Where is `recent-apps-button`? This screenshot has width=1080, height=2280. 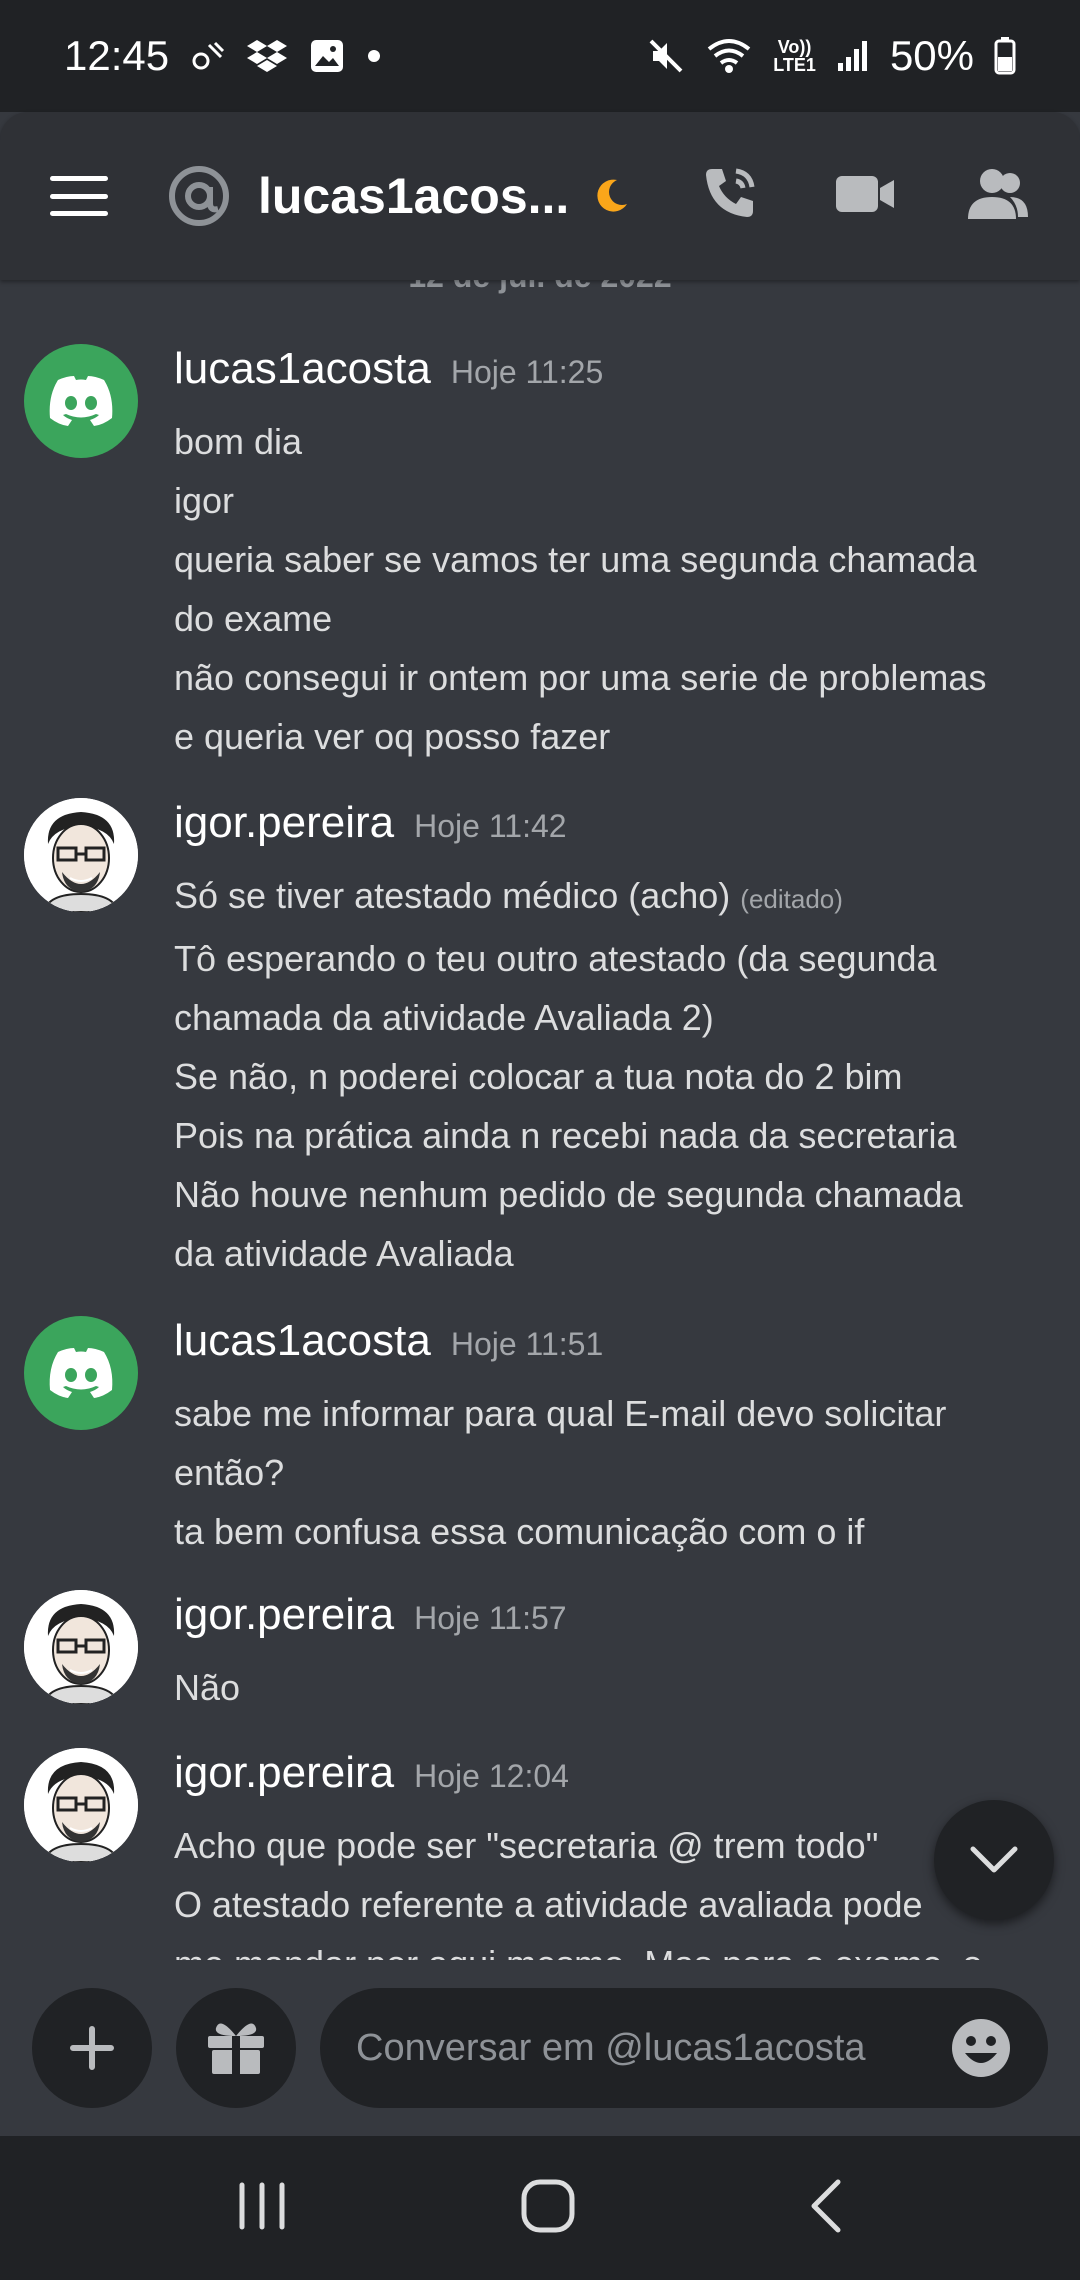
recent-apps-button is located at coordinates (262, 2208).